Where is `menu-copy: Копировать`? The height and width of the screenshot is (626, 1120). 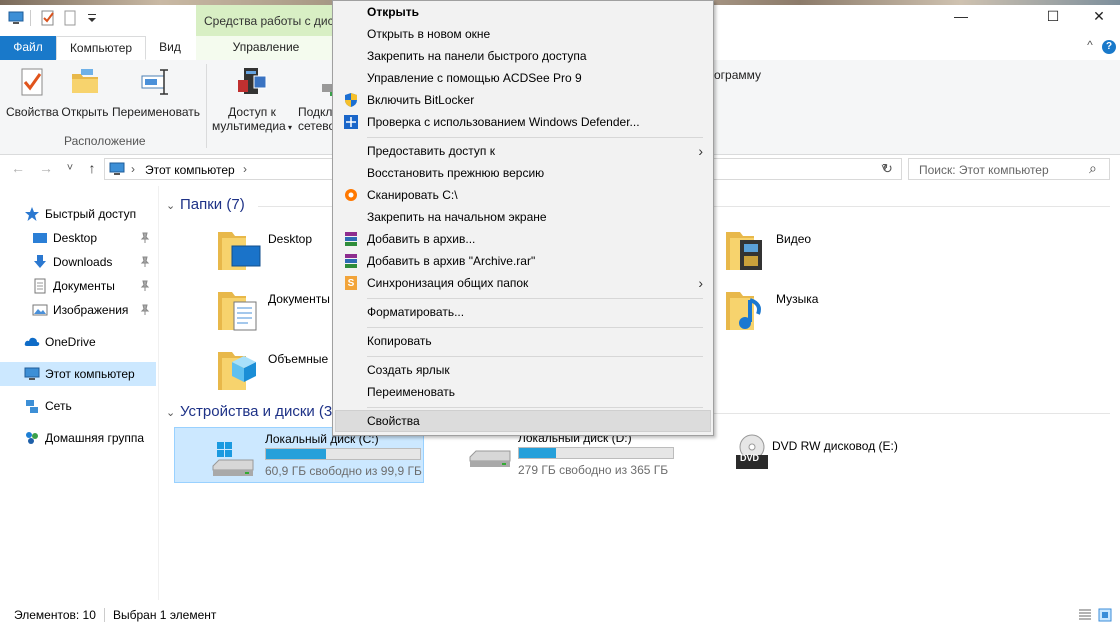
menu-copy: Копировать is located at coordinates (523, 341).